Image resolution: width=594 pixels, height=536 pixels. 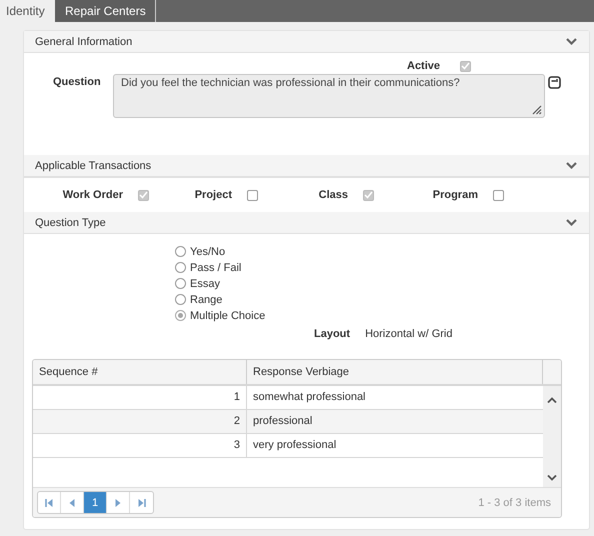 What do you see at coordinates (306, 166) in the screenshot?
I see `section-header: Applicable Transactions` at bounding box center [306, 166].